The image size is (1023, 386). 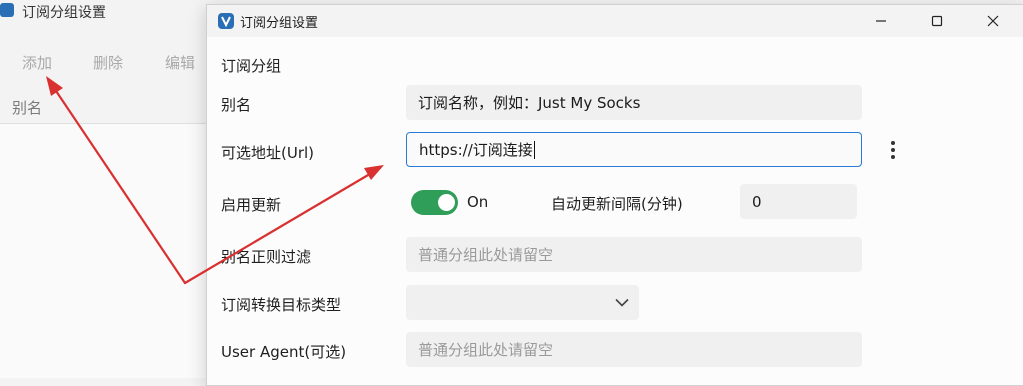 I want to click on arrowhead-url, so click(x=374, y=172).